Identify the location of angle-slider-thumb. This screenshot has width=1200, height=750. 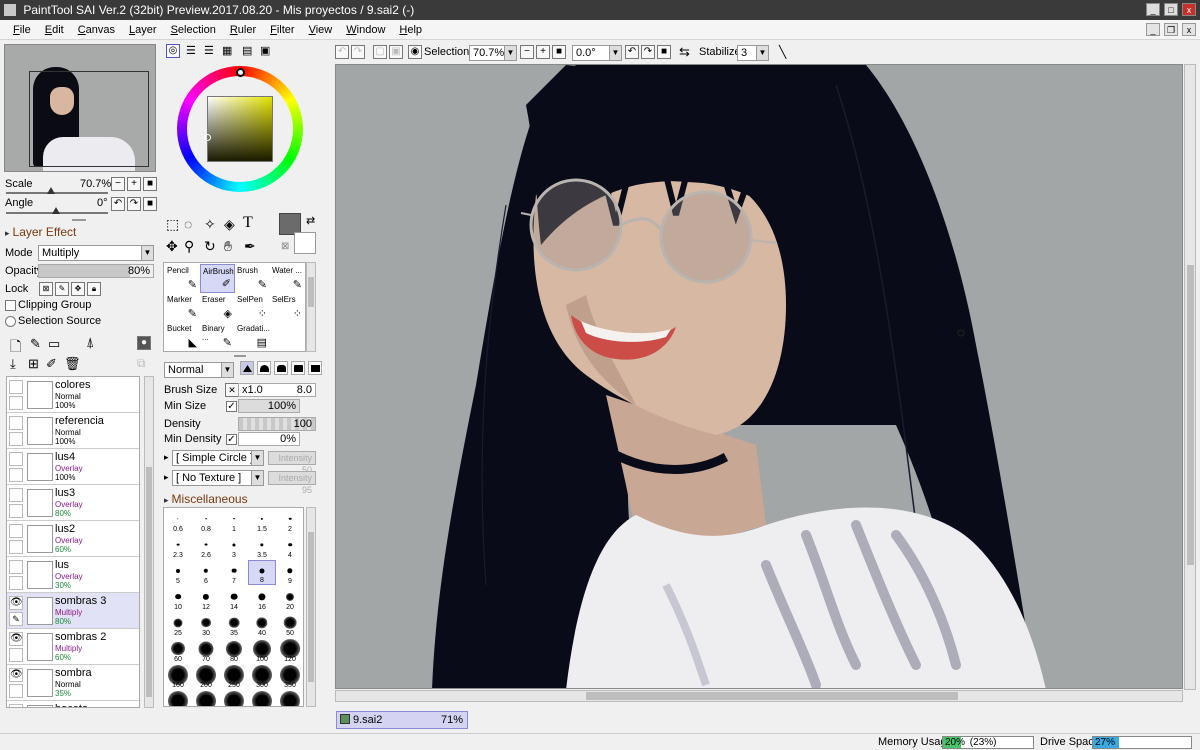
(56, 210).